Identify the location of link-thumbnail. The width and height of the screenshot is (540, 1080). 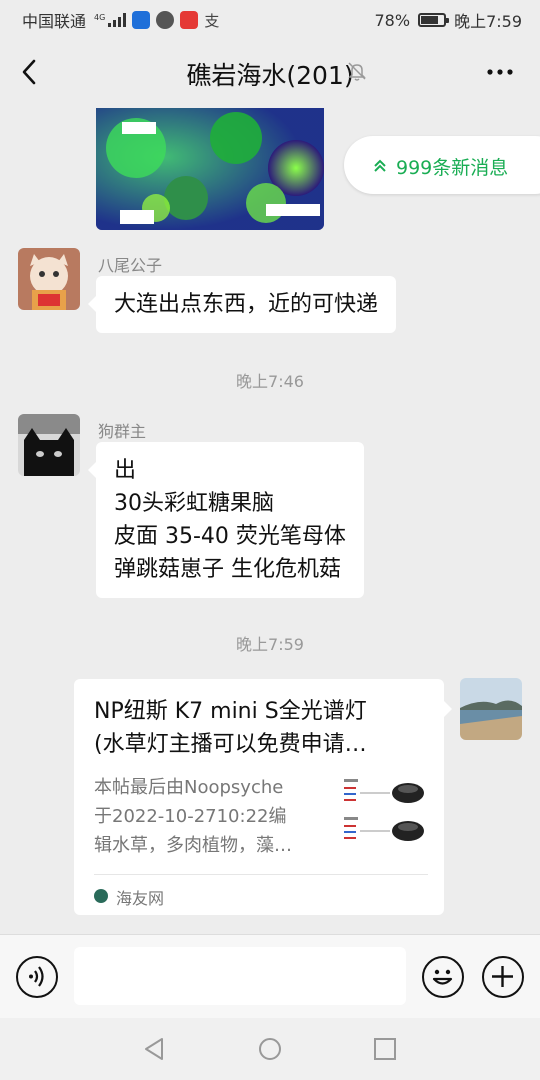
(385, 815).